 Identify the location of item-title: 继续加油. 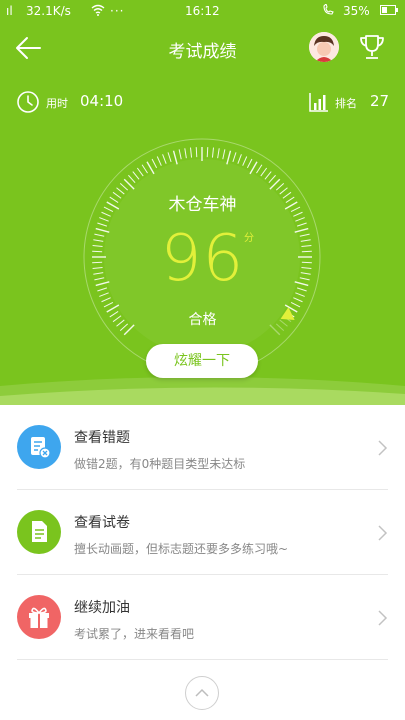
(102, 608).